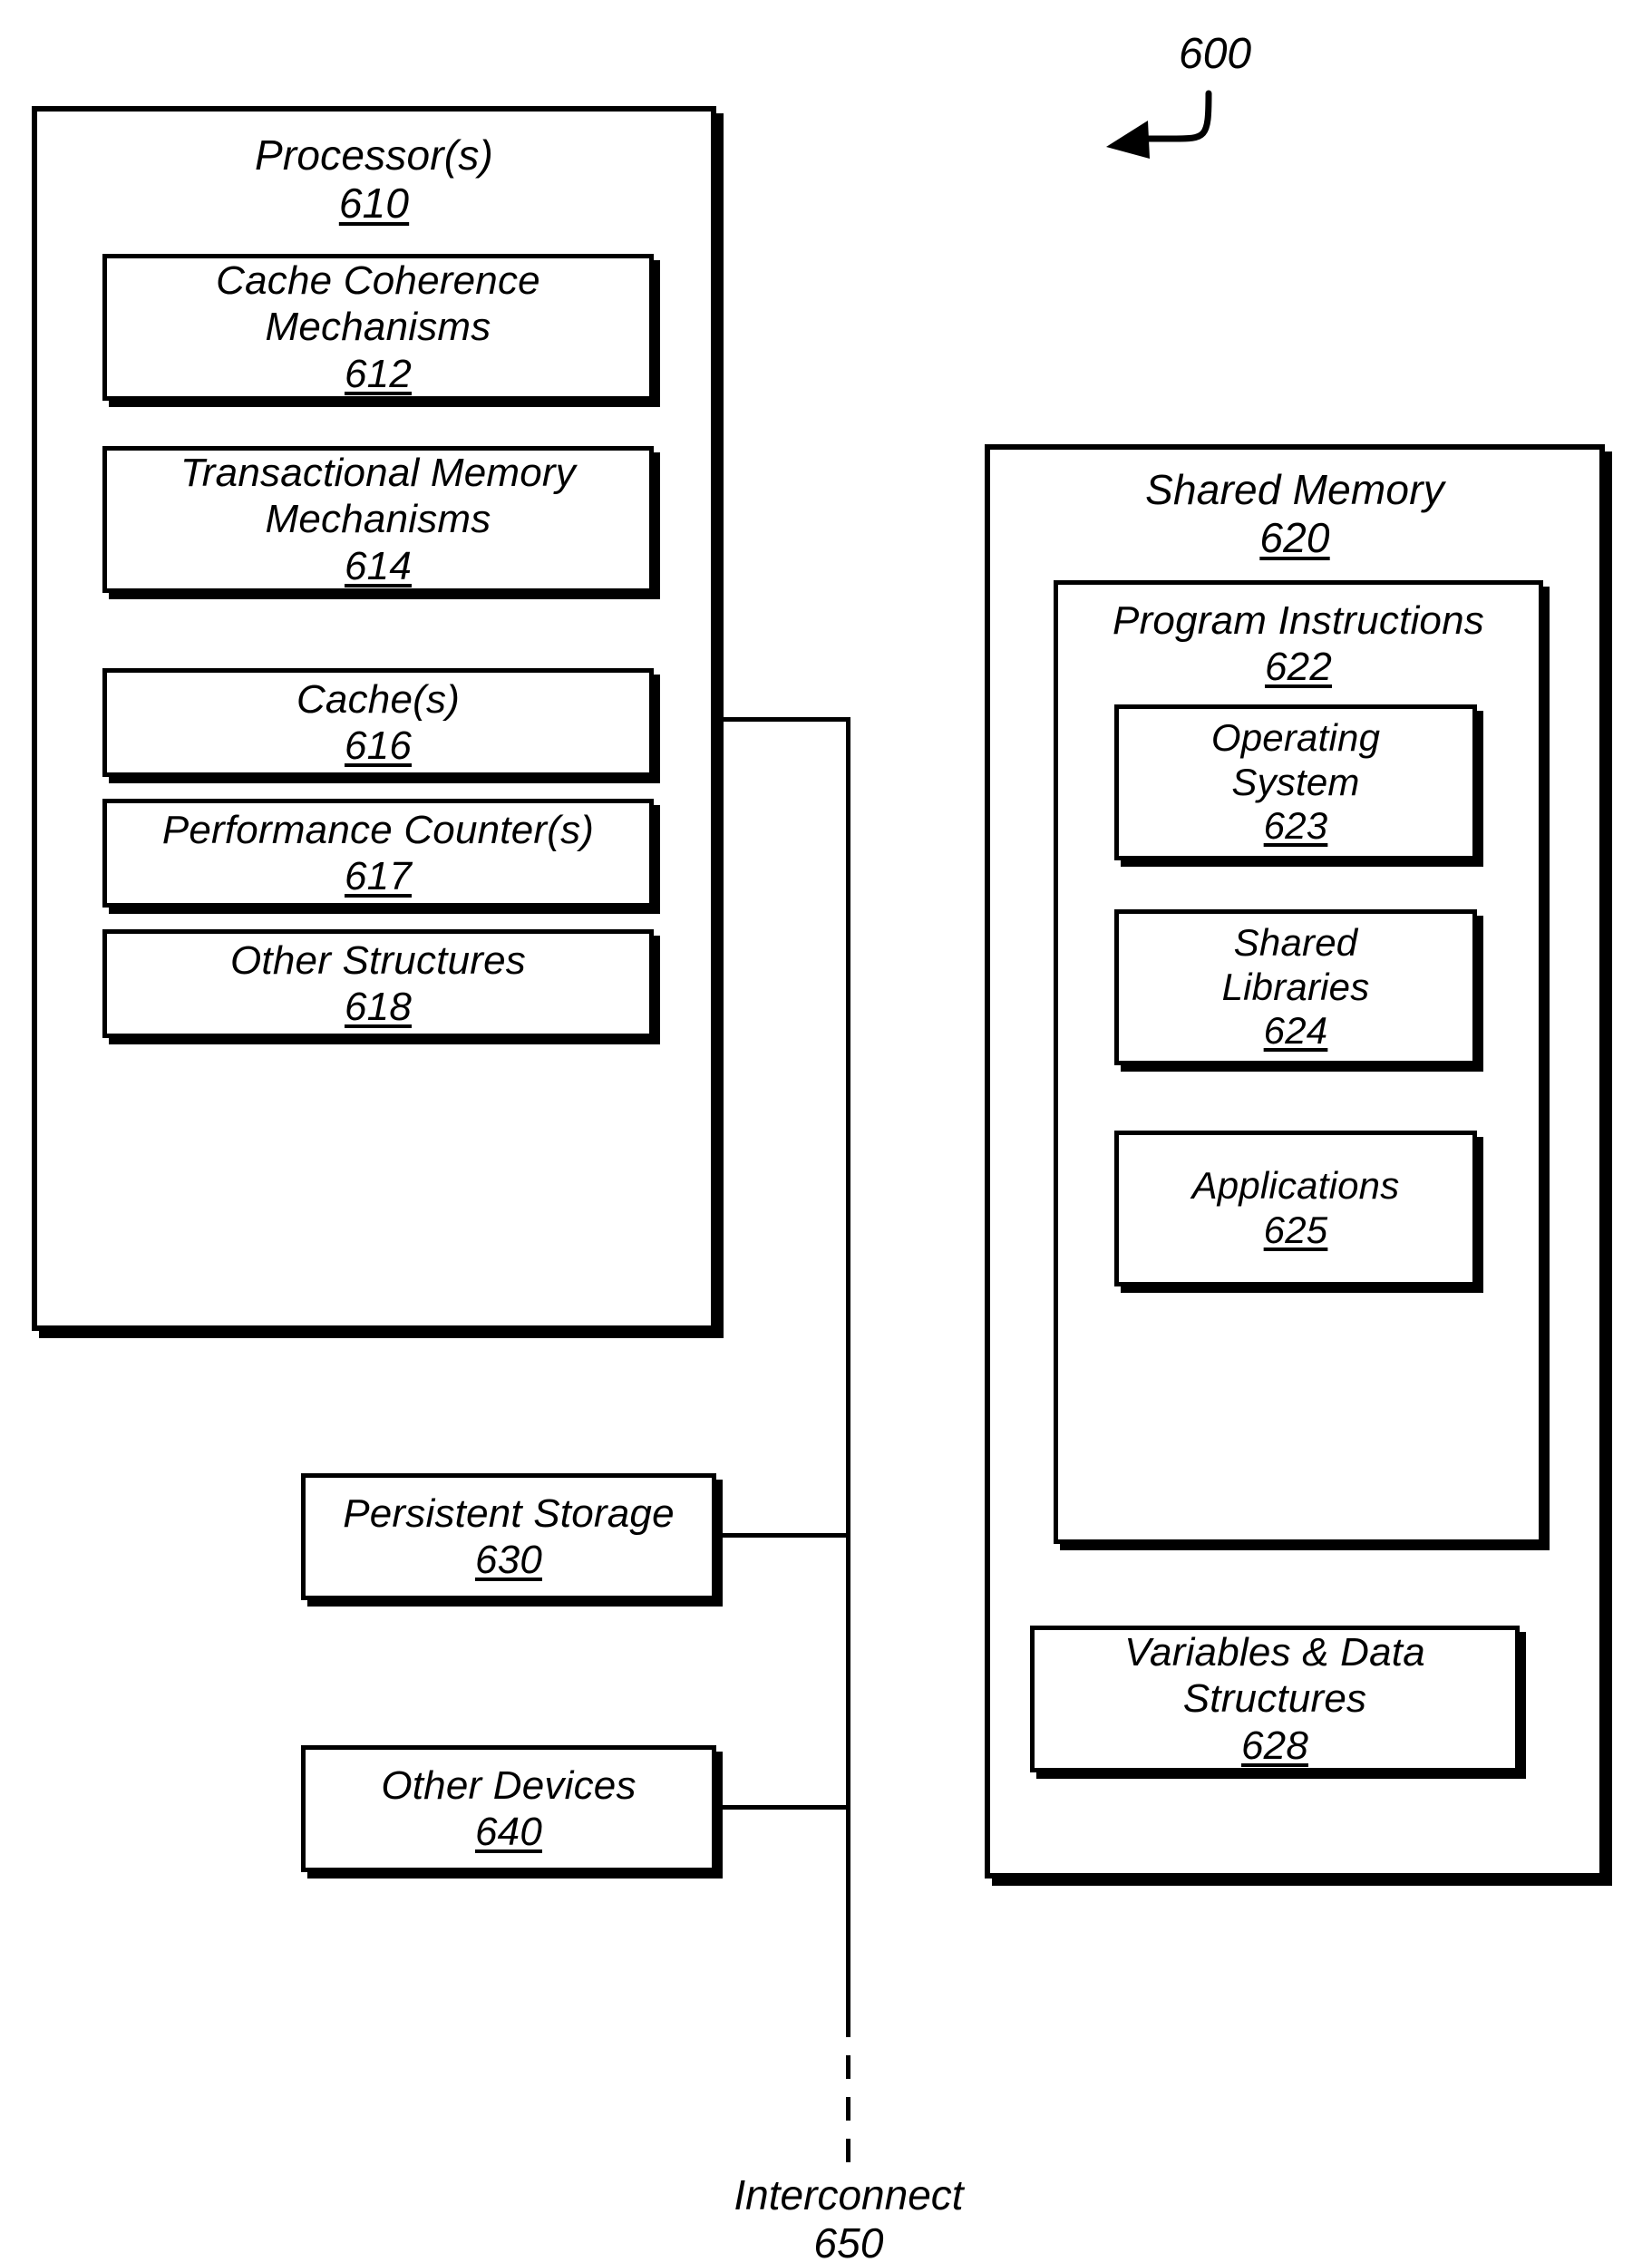 This screenshot has width=1652, height=2262. Describe the element at coordinates (1295, 964) in the screenshot. I see `shared-libraries-title: Shared Libraries` at that location.